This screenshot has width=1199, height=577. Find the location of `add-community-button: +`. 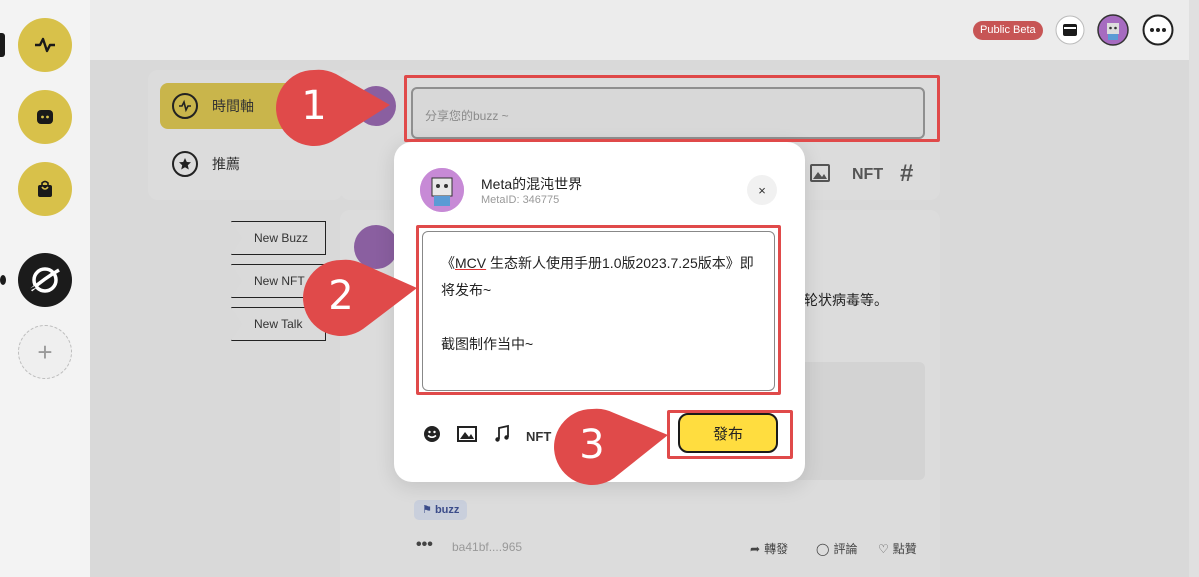

add-community-button: + is located at coordinates (45, 352).